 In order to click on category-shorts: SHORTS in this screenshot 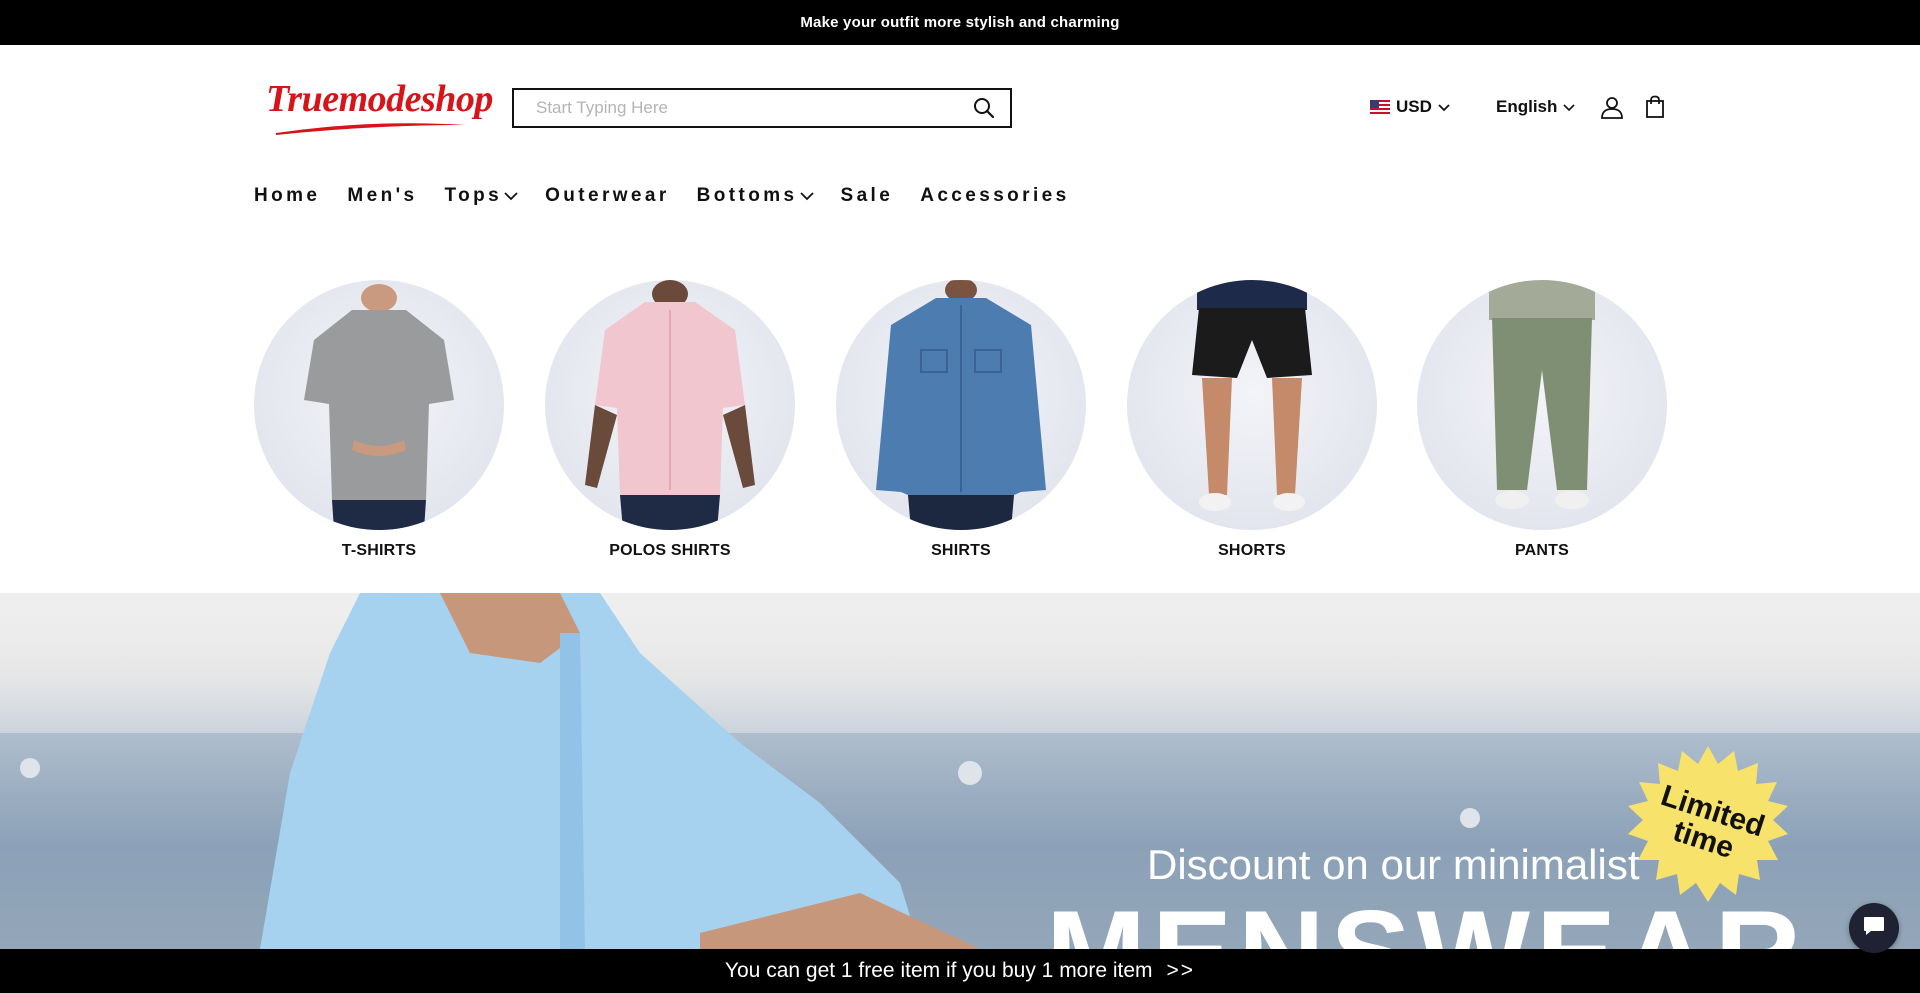, I will do `click(1252, 420)`.